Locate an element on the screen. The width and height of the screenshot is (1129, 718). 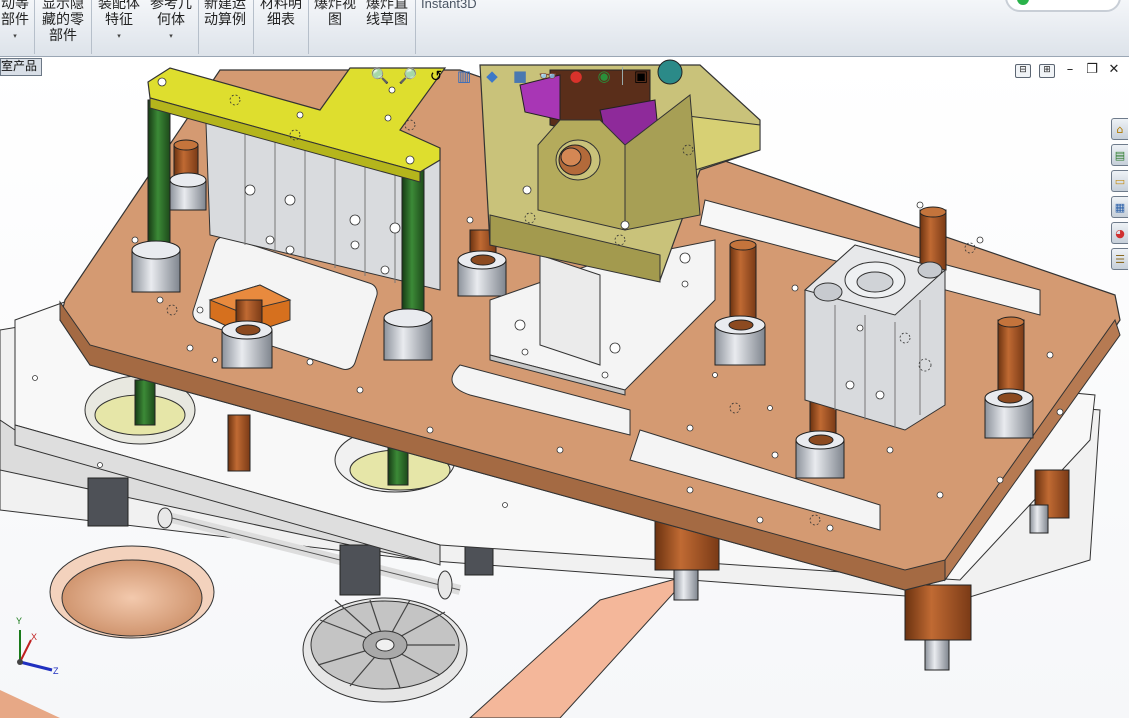
reference-triad: Y X Z is located at coordinates (37, 646).